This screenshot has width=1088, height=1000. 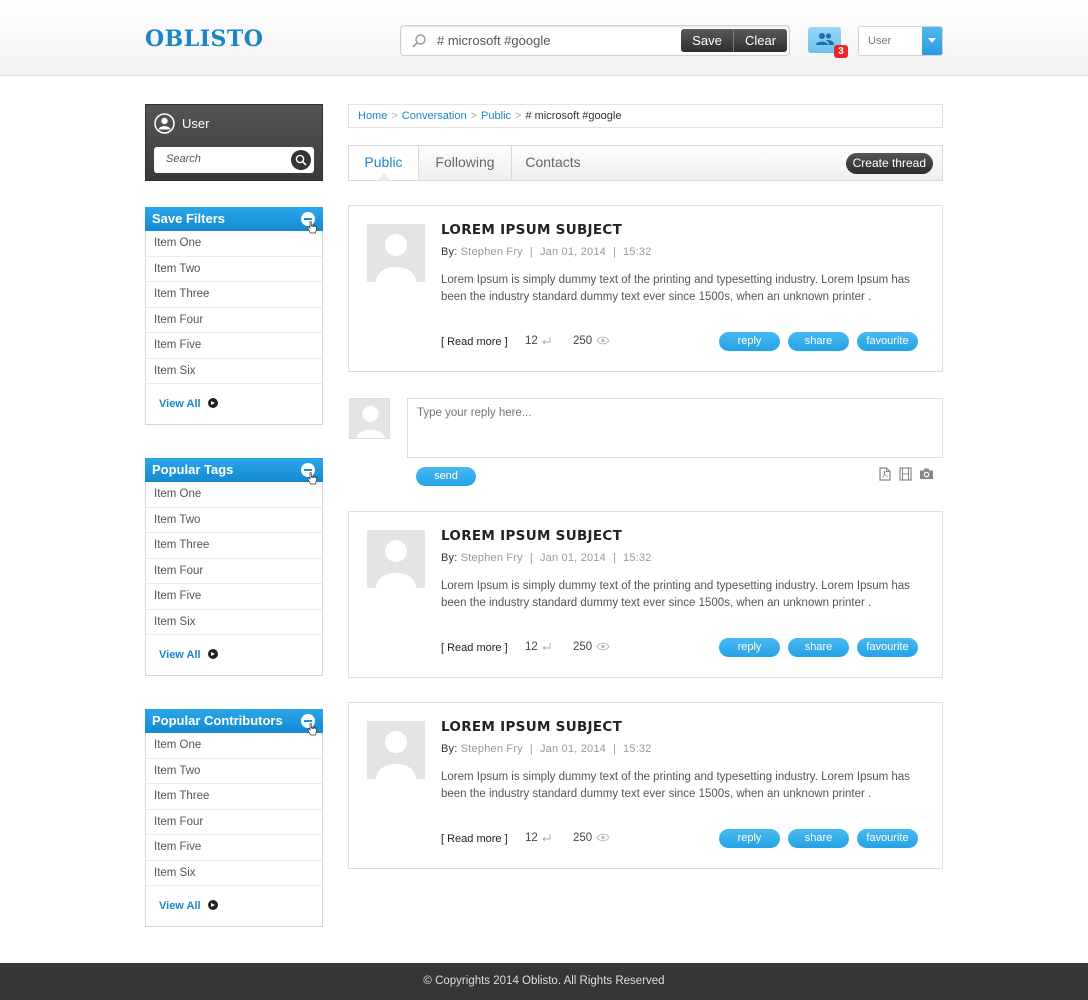 What do you see at coordinates (372, 116) in the screenshot?
I see `breadcrumb-home: Home` at bounding box center [372, 116].